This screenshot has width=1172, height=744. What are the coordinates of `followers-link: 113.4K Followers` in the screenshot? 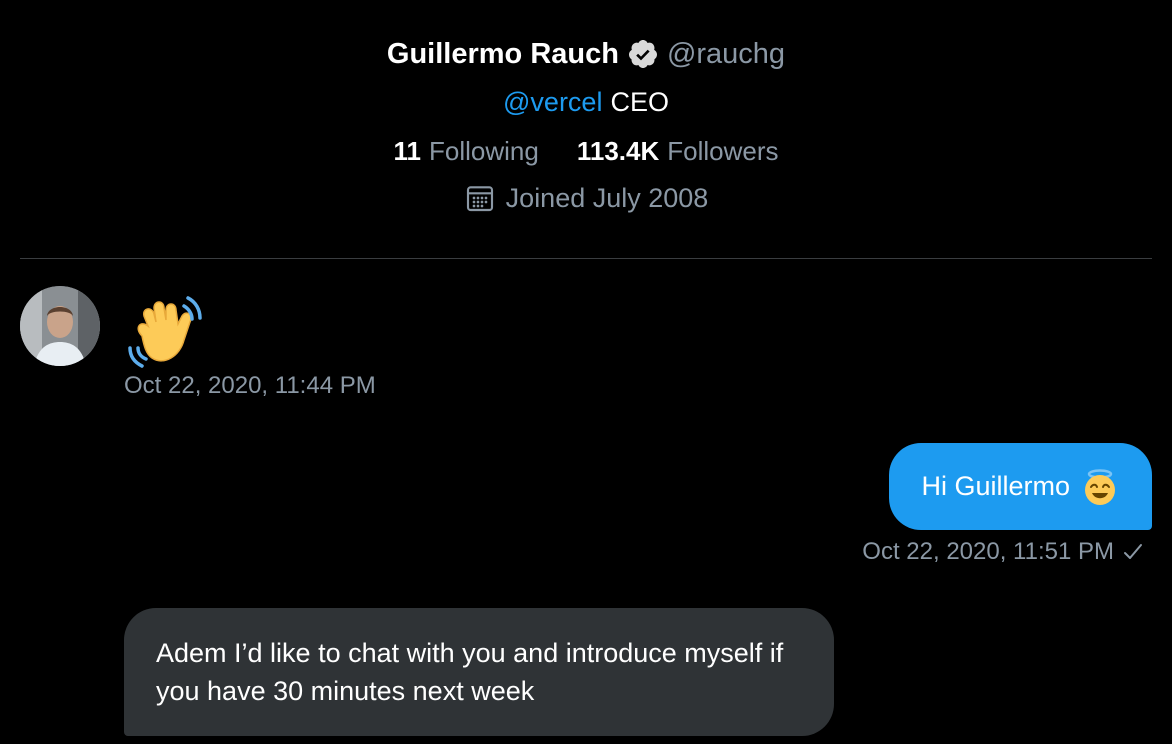 It's located at (678, 151).